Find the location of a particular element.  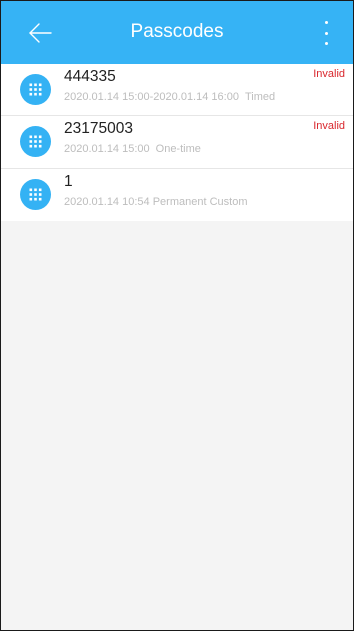

passcode-meta: 2020.01.14 15:00-2020.01.14 16:00 Timed is located at coordinates (169, 97).